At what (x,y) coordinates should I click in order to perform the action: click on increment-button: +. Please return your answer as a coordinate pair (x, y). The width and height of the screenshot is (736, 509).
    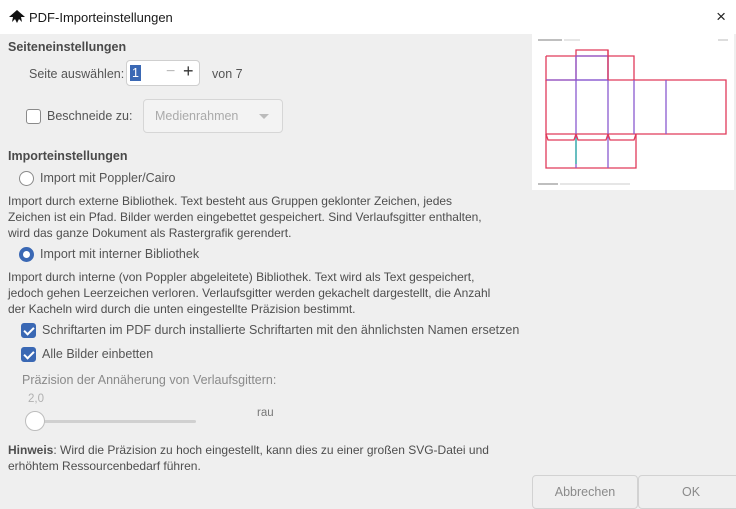
    Looking at the image, I should click on (188, 71).